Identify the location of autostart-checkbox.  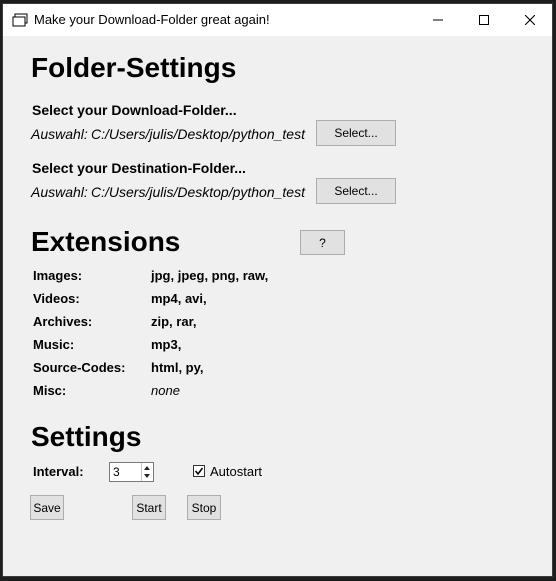
(199, 471).